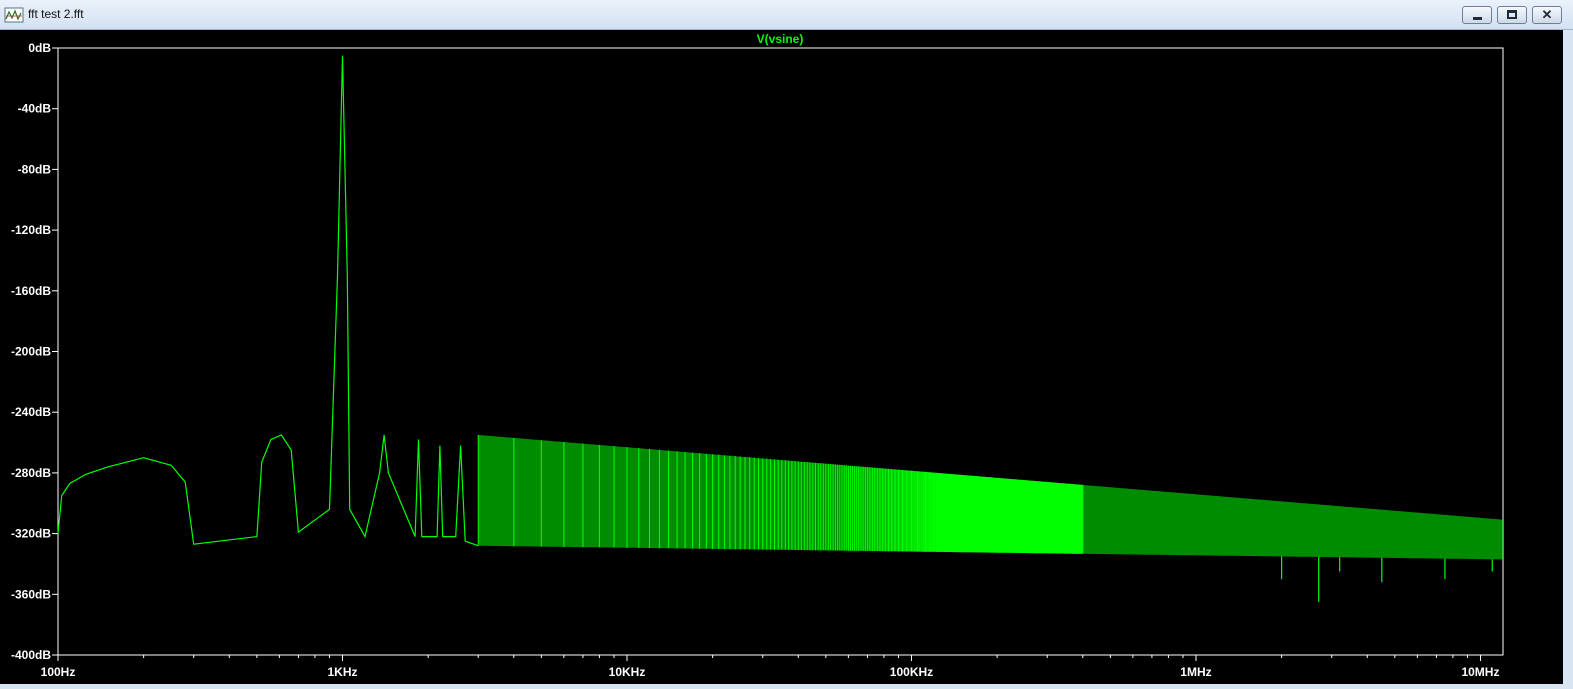 The height and width of the screenshot is (689, 1573). What do you see at coordinates (31, 473) in the screenshot?
I see `y-tick-label: -280dB` at bounding box center [31, 473].